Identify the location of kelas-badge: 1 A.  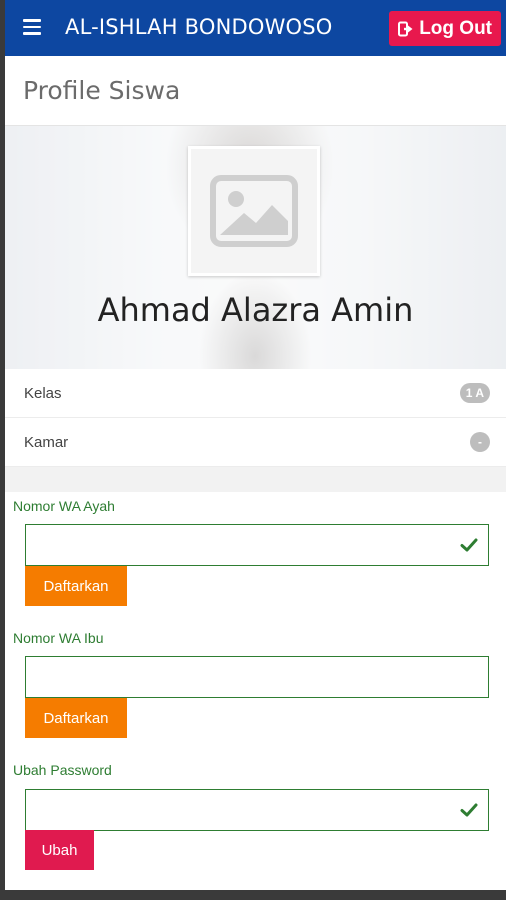
(474, 393).